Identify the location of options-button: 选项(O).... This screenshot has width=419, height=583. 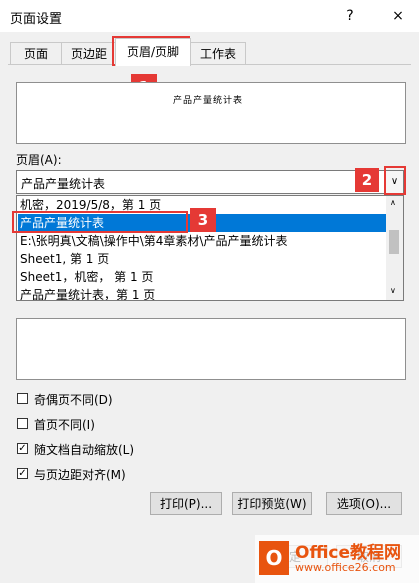
(364, 503).